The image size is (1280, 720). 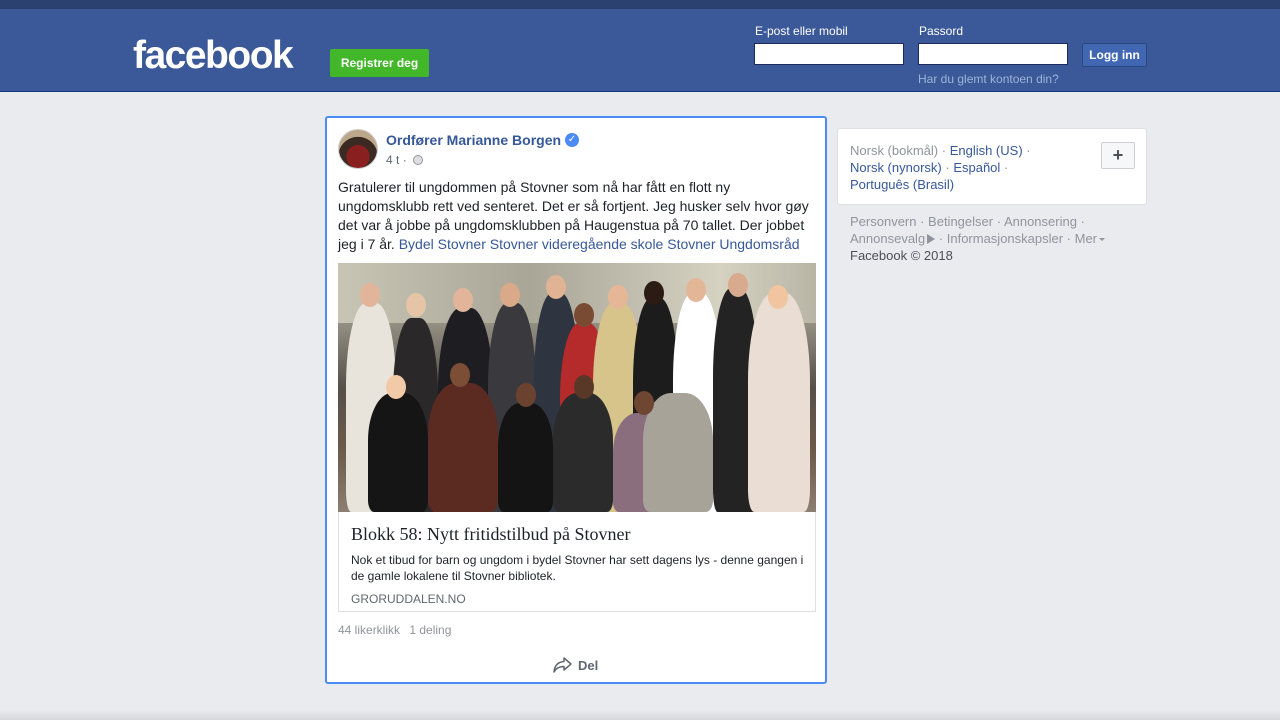 I want to click on add-language-button: +, so click(x=1118, y=155).